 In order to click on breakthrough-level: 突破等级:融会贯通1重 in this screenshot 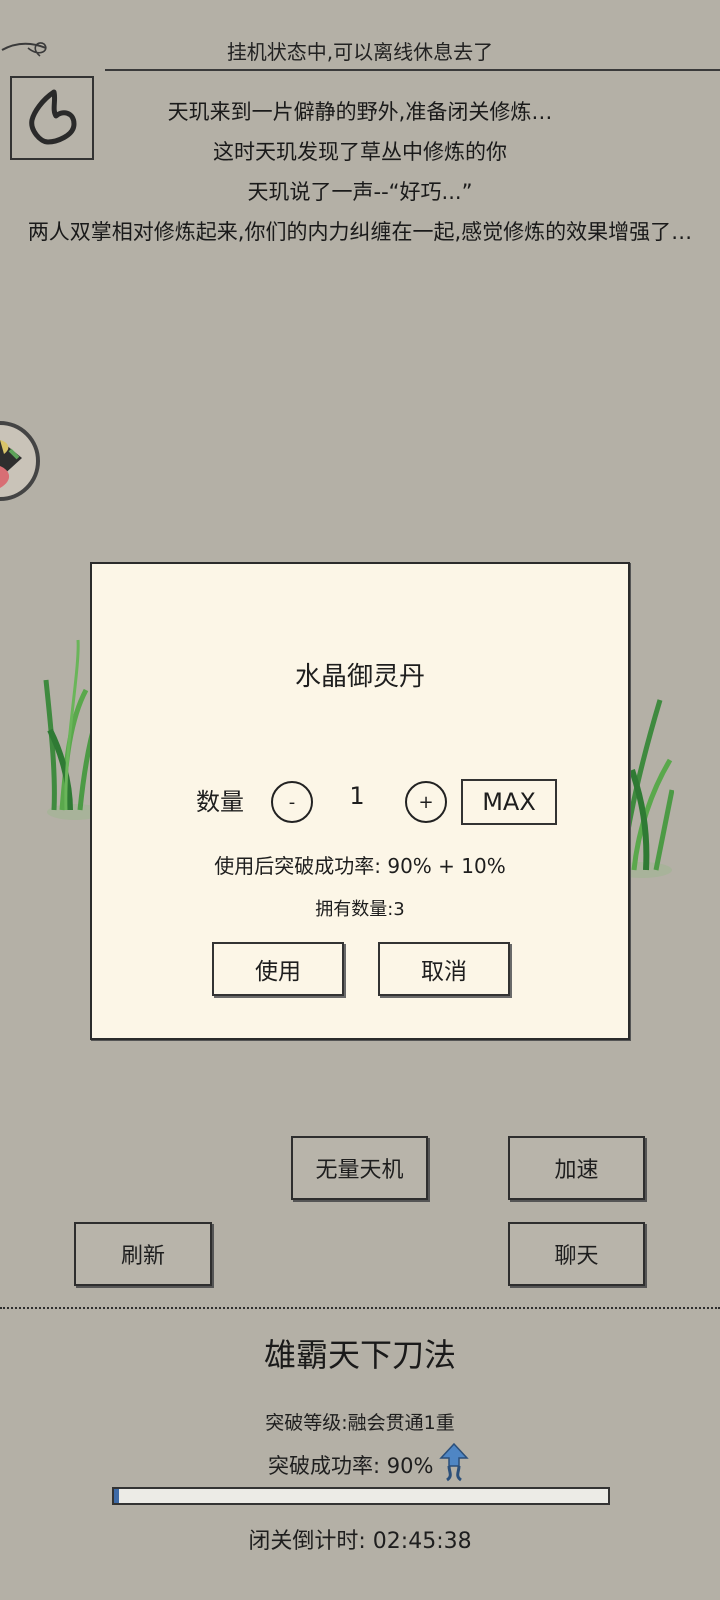, I will do `click(360, 1423)`.